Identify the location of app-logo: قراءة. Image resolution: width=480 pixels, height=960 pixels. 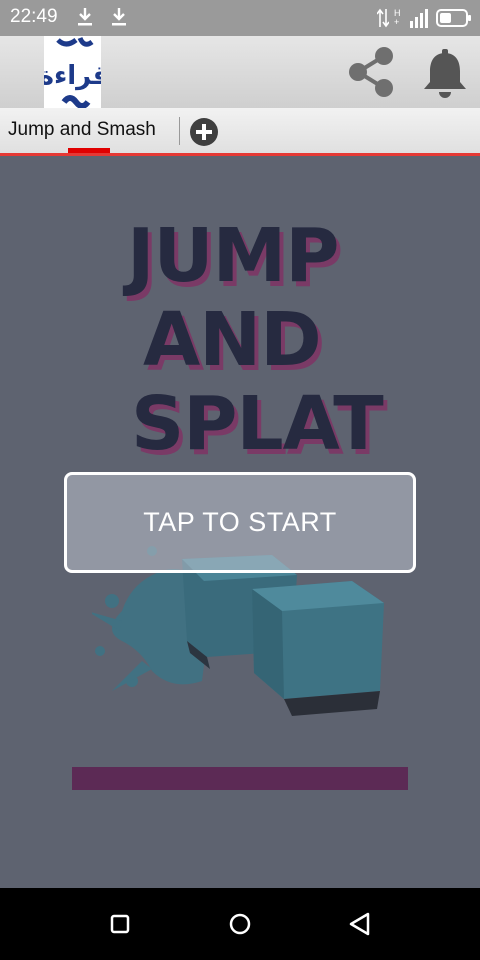
(72, 72).